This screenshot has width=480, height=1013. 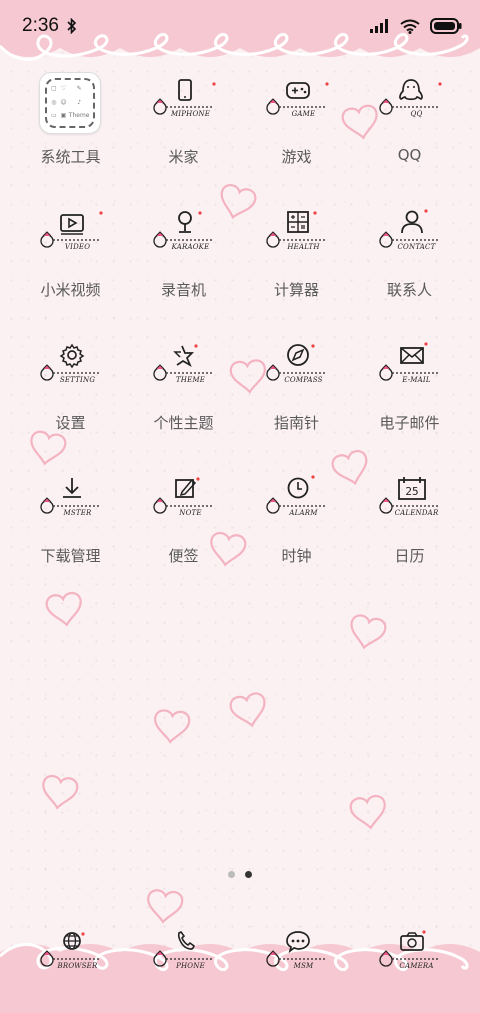 I want to click on app-mi-home: MIPHONE 米家, so click(x=183, y=138).